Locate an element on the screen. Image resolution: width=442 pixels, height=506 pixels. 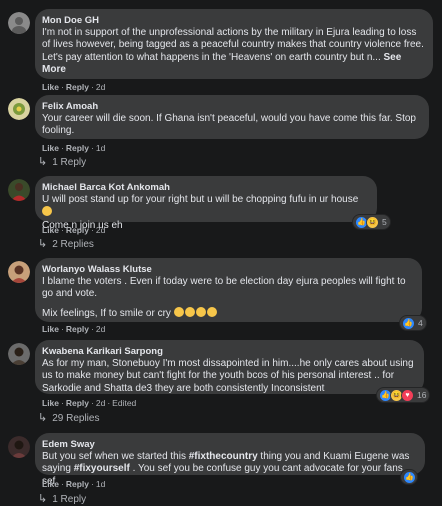
comment-author: Mon Doe GH is located at coordinates (233, 20).